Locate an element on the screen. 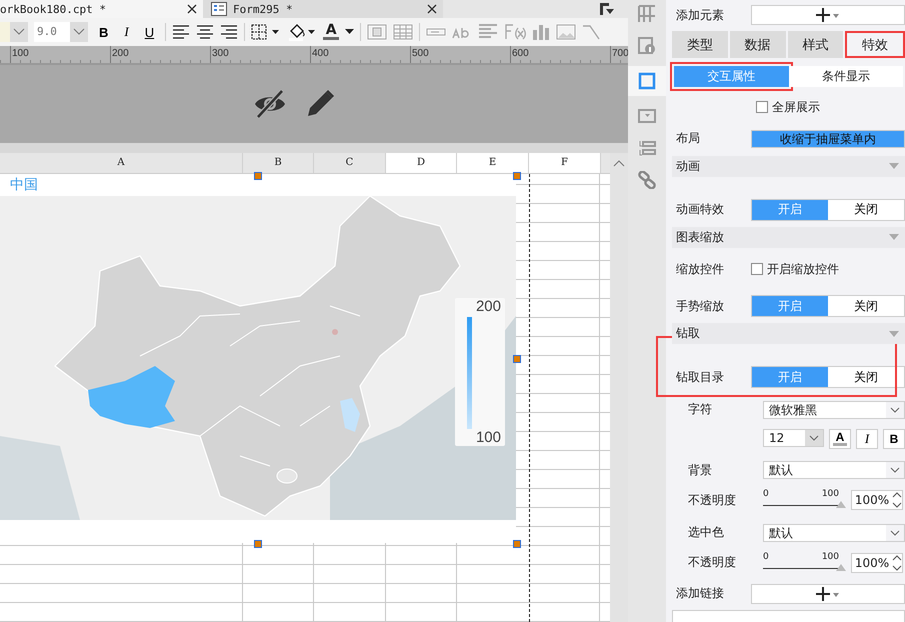 The width and height of the screenshot is (905, 622). table-icon is located at coordinates (403, 32).